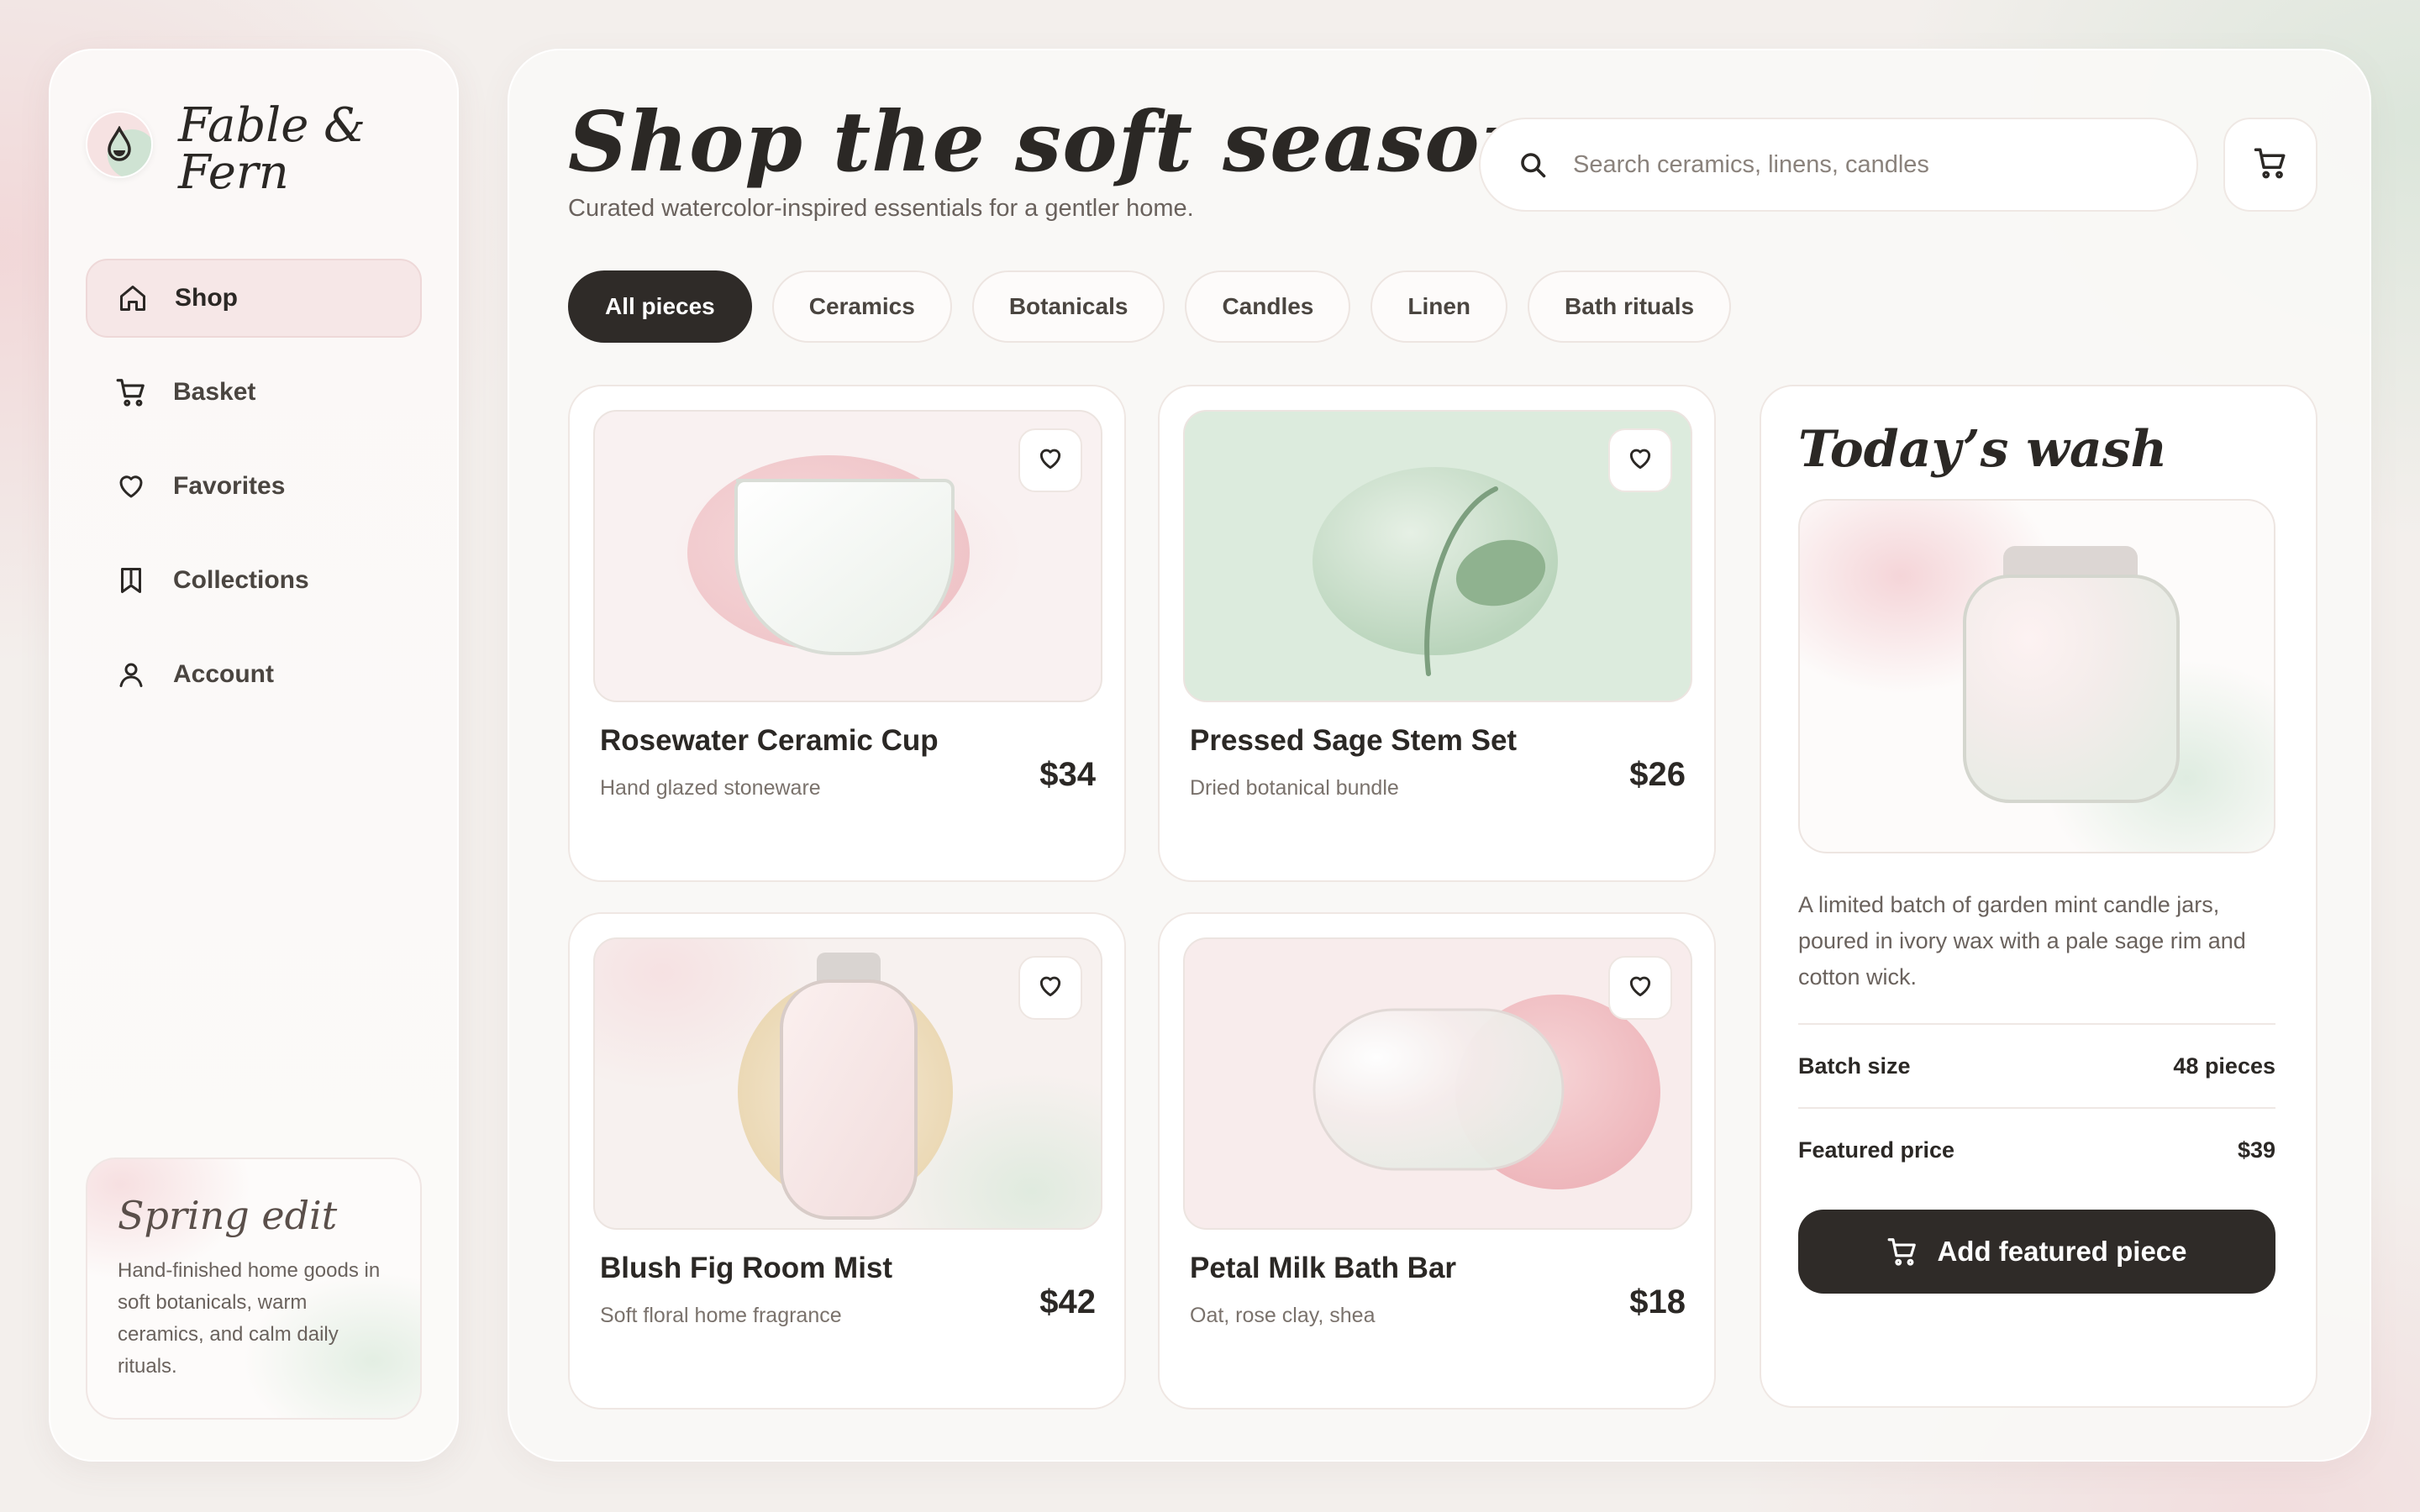  Describe the element at coordinates (1876, 1150) in the screenshot. I see `featured-price-label: Featured price` at that location.